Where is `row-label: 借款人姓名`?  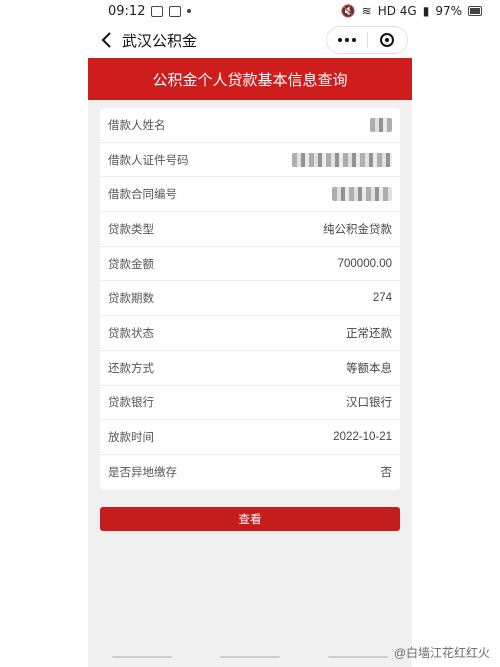
row-label: 借款人姓名 is located at coordinates (137, 125).